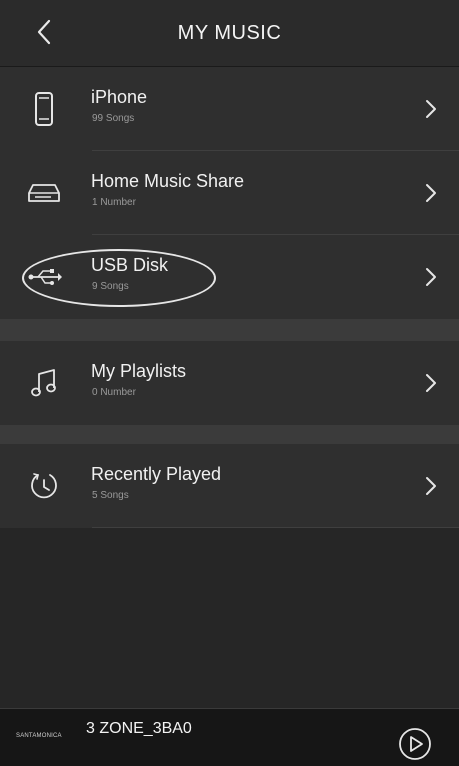  What do you see at coordinates (168, 181) in the screenshot?
I see `item-title: Home Music Share` at bounding box center [168, 181].